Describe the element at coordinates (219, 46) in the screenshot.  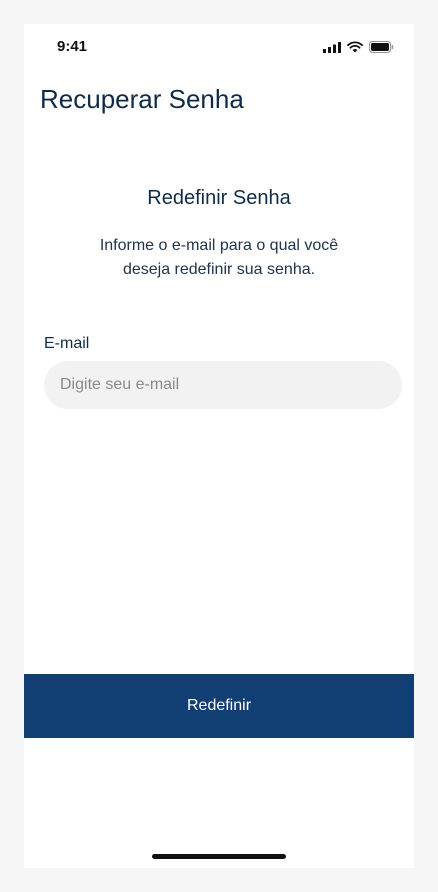
I see `status-bar: 9:41` at that location.